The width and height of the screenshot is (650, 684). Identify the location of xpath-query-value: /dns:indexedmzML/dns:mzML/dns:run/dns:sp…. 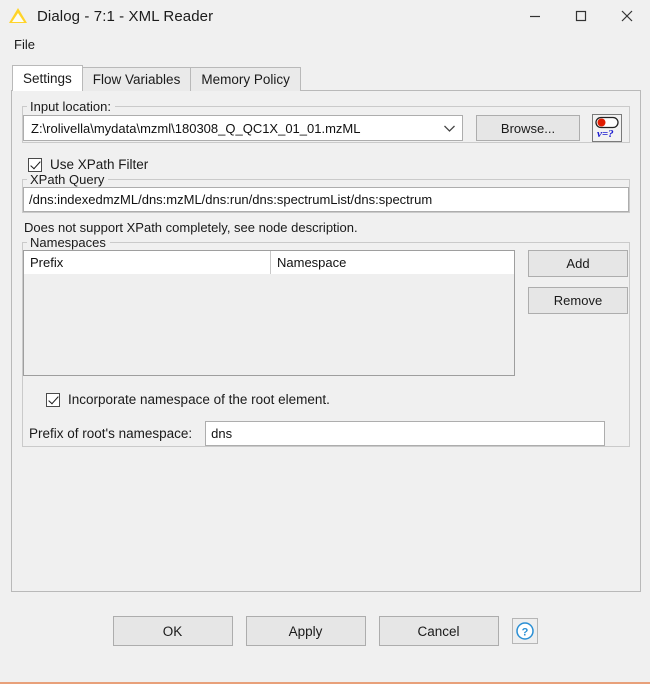
(231, 199).